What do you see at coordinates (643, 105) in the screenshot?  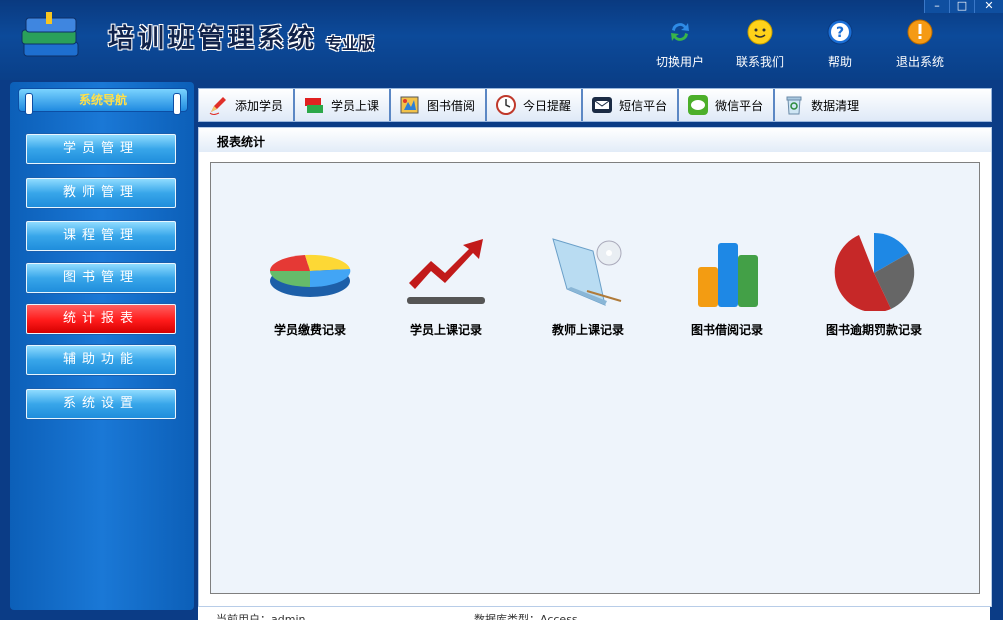 I see `sms-platform-label: 短信平台` at bounding box center [643, 105].